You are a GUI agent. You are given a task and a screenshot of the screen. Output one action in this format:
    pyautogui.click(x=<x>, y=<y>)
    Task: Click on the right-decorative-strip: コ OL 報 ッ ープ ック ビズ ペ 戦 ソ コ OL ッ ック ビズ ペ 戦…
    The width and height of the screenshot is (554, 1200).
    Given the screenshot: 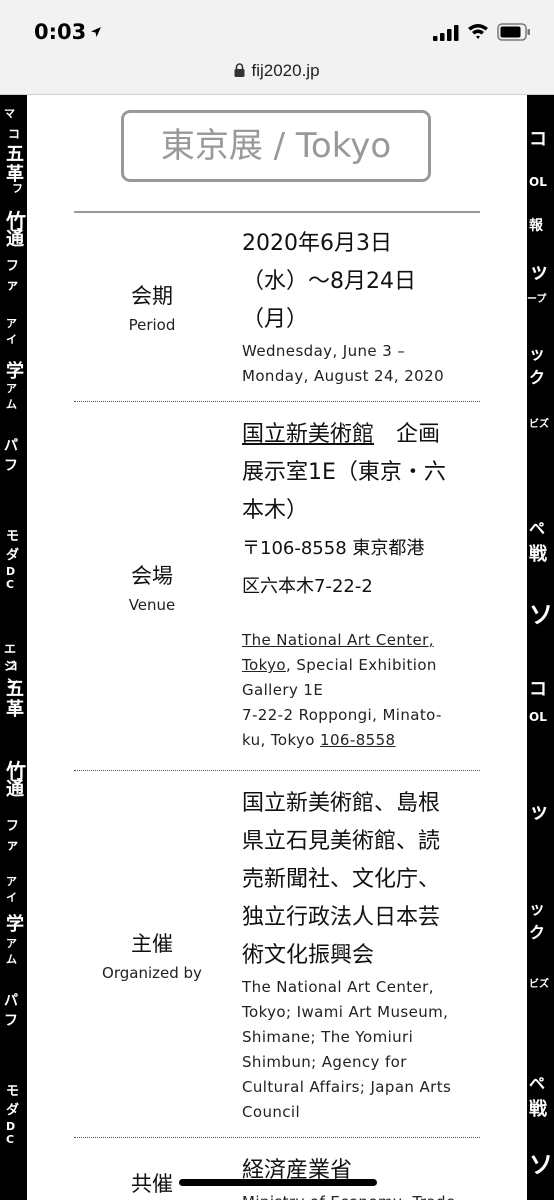 What is the action you would take?
    pyautogui.click(x=540, y=647)
    